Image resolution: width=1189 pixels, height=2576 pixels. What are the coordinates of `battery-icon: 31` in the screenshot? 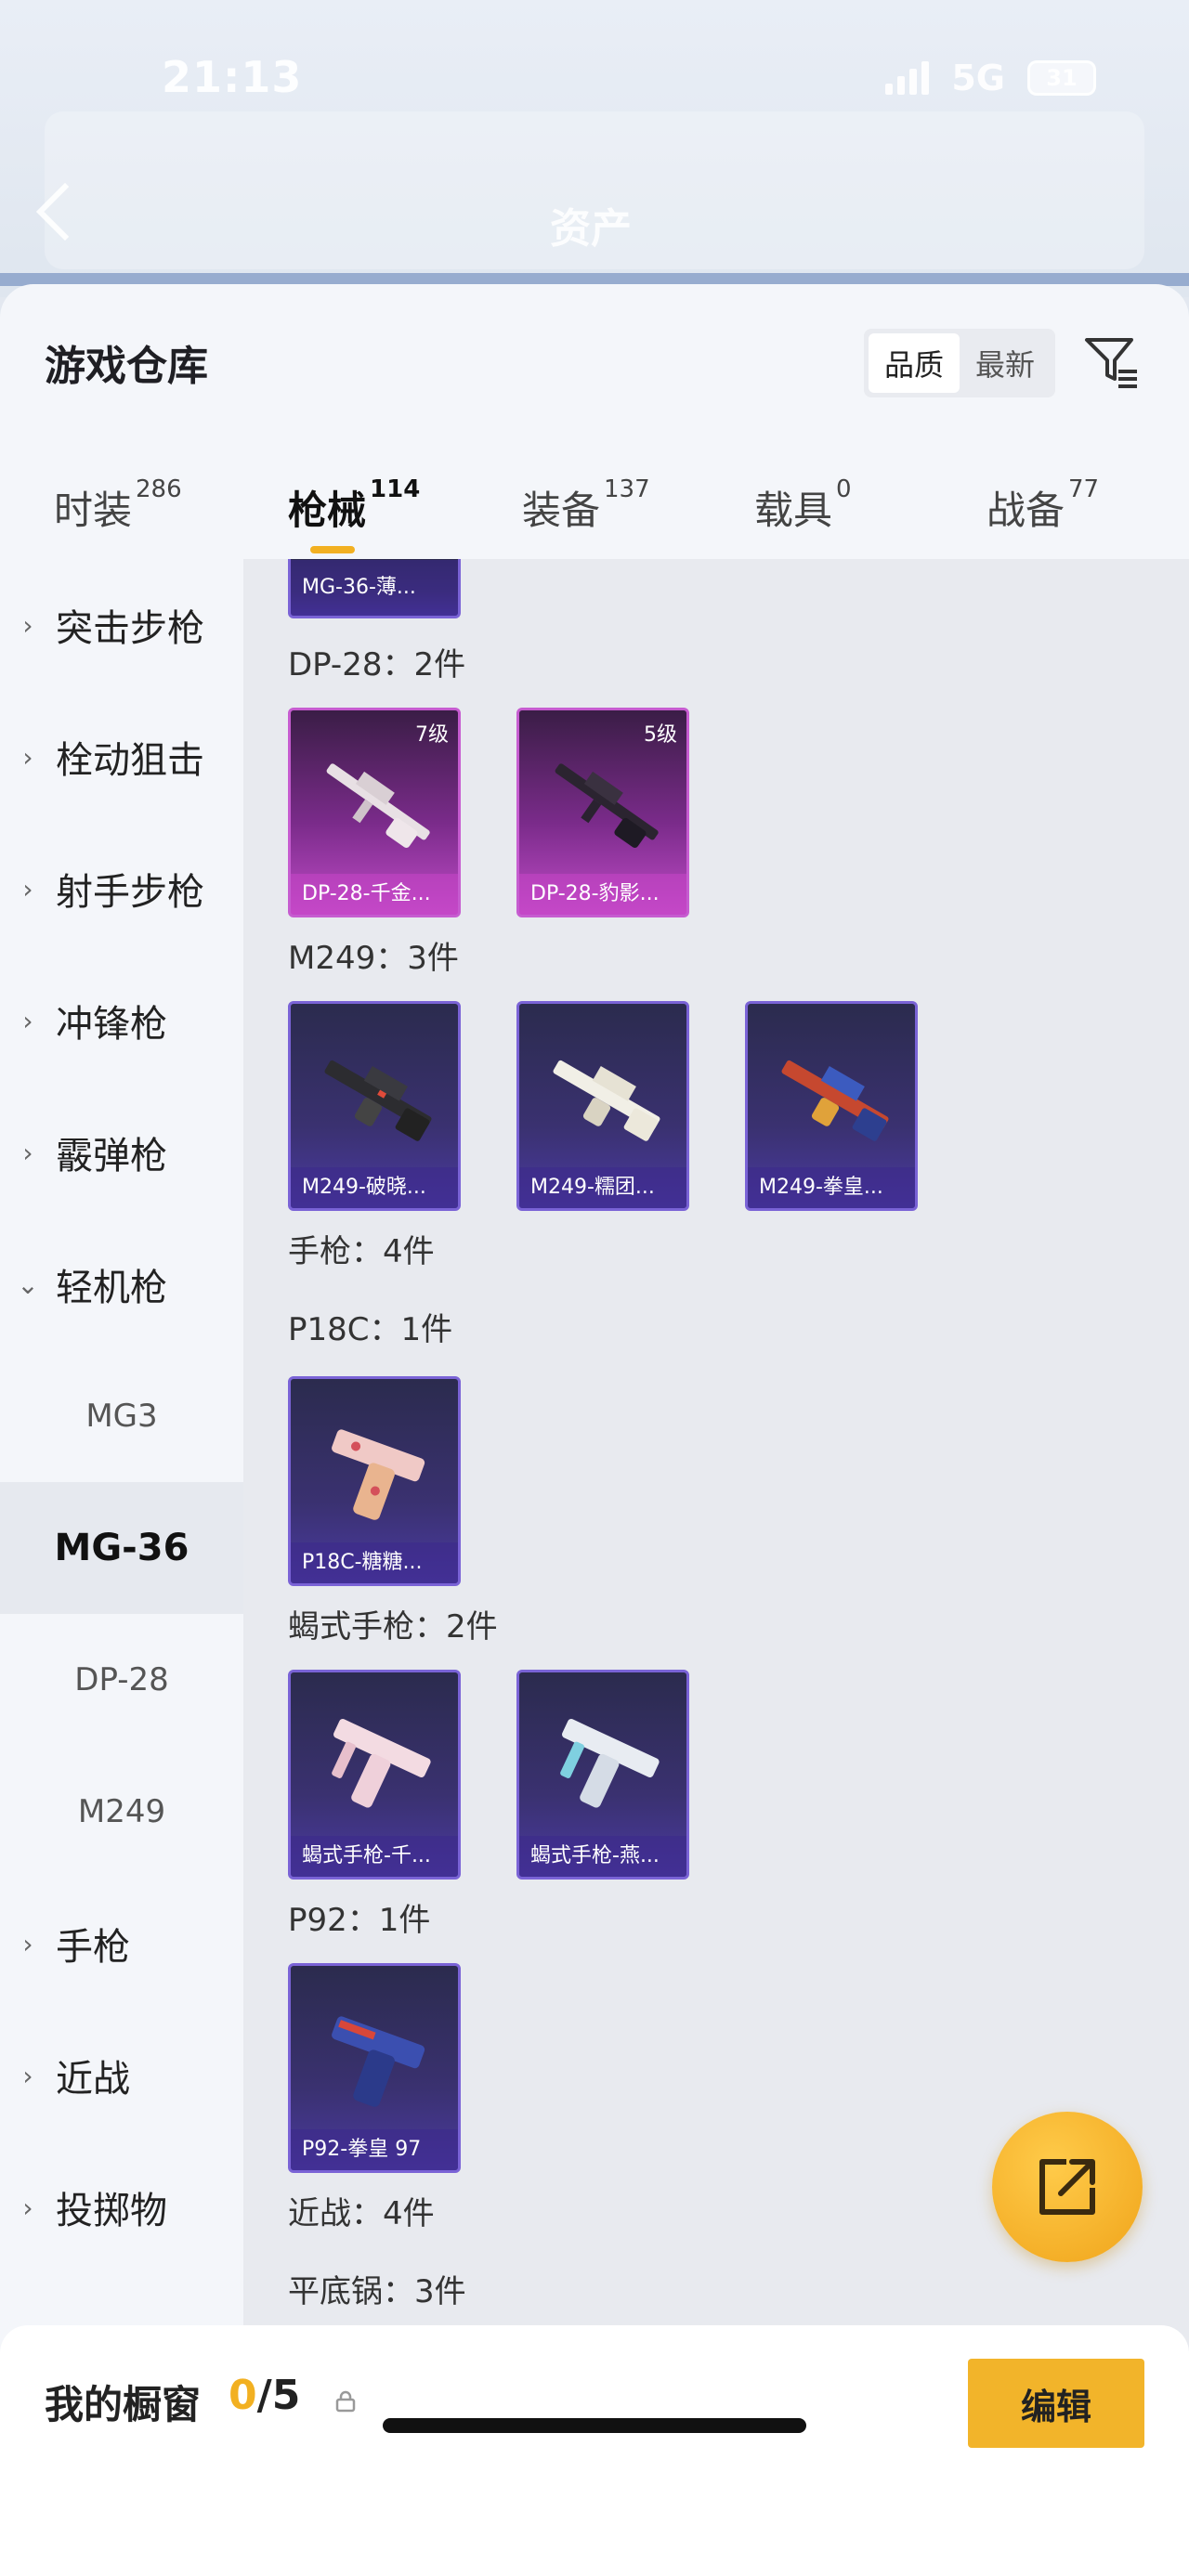 It's located at (1061, 78).